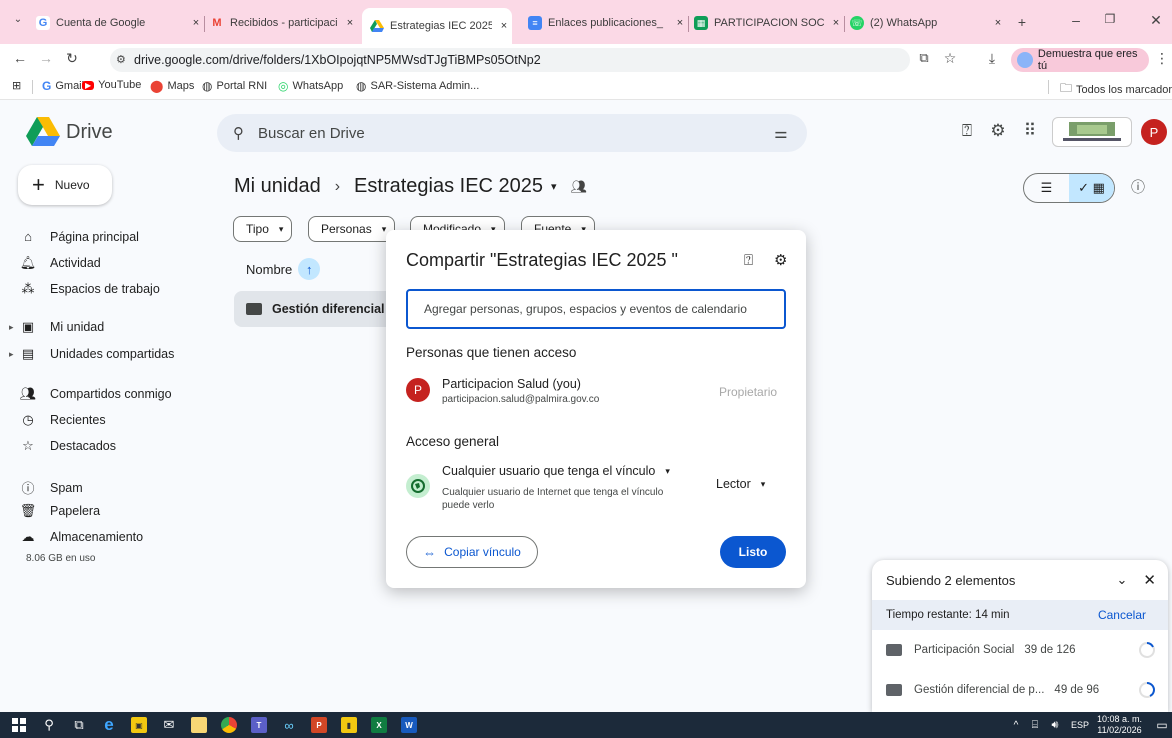 This screenshot has width=1172, height=738. What do you see at coordinates (67, 446) in the screenshot?
I see `nav-starred: ☆ Destacados` at bounding box center [67, 446].